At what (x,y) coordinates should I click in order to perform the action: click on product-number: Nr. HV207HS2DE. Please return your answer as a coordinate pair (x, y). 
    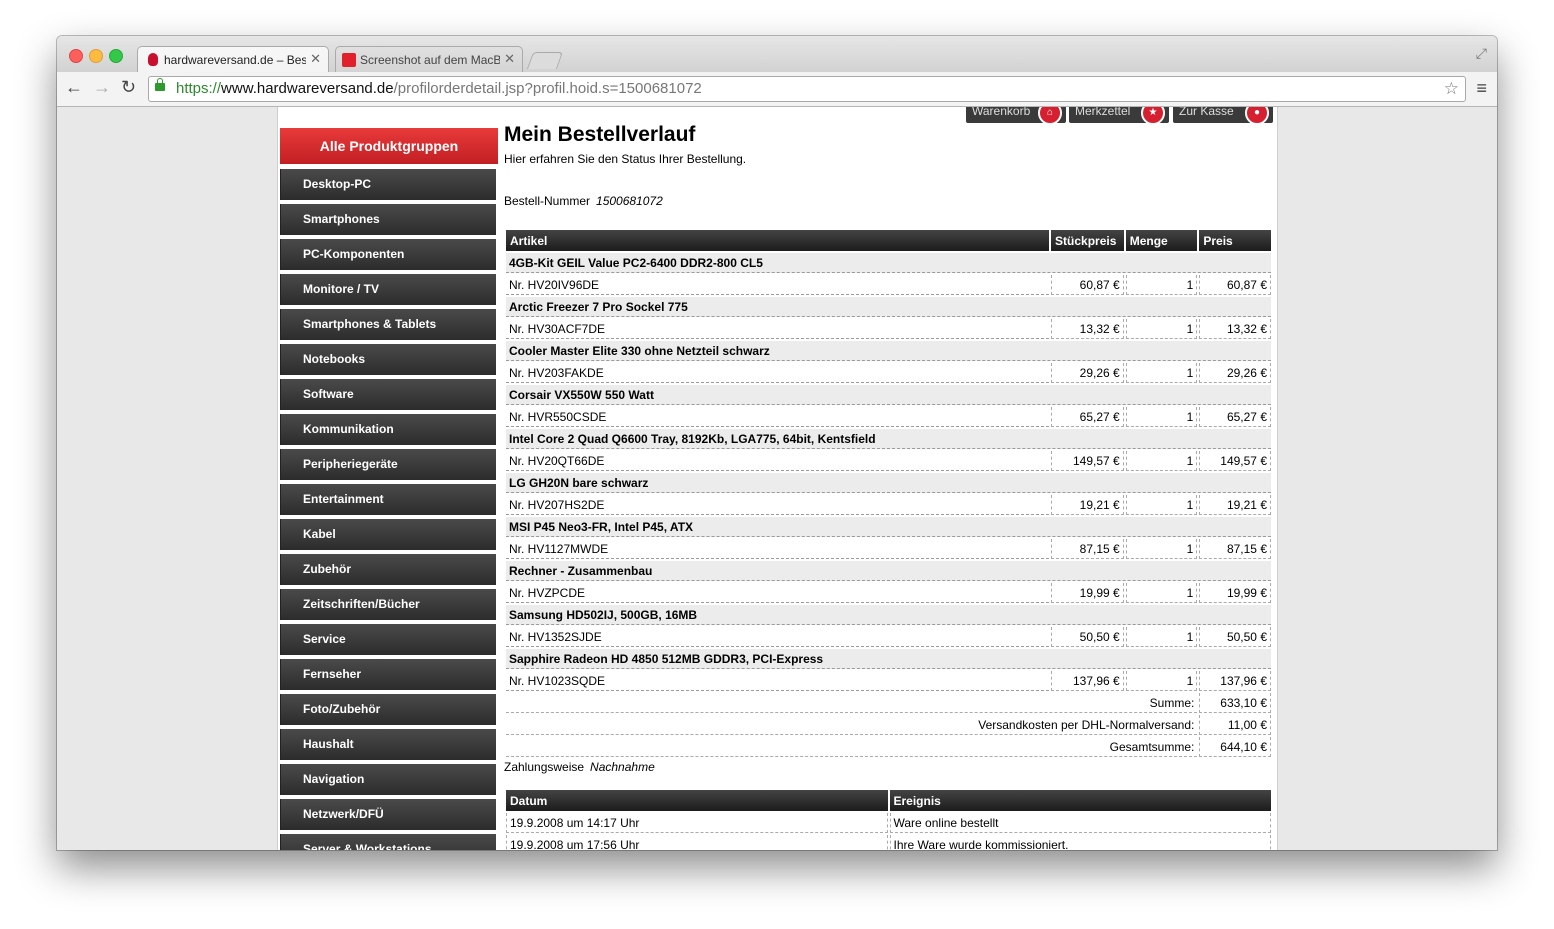
    Looking at the image, I should click on (778, 505).